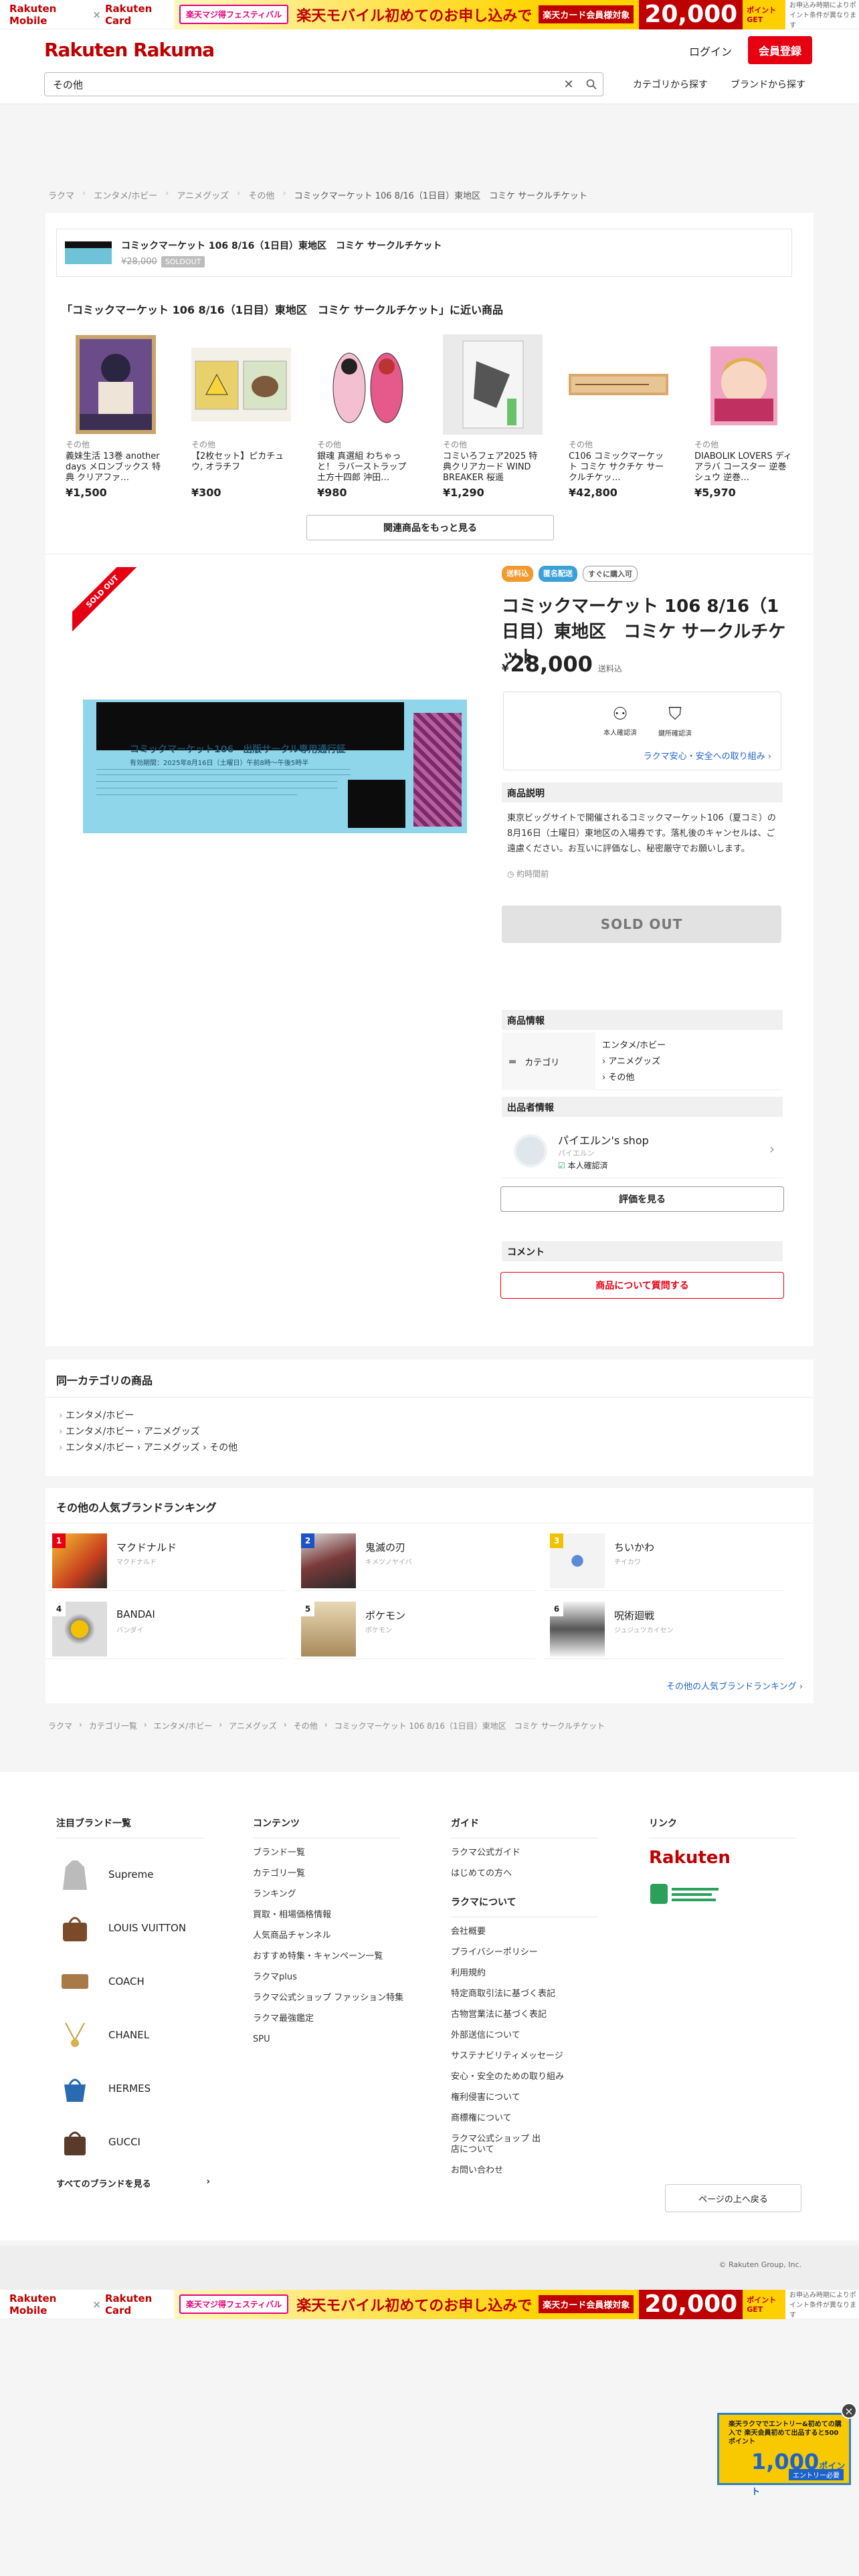  What do you see at coordinates (524, 2015) in the screenshot?
I see `footer-link: 古物営業法に基づく表記` at bounding box center [524, 2015].